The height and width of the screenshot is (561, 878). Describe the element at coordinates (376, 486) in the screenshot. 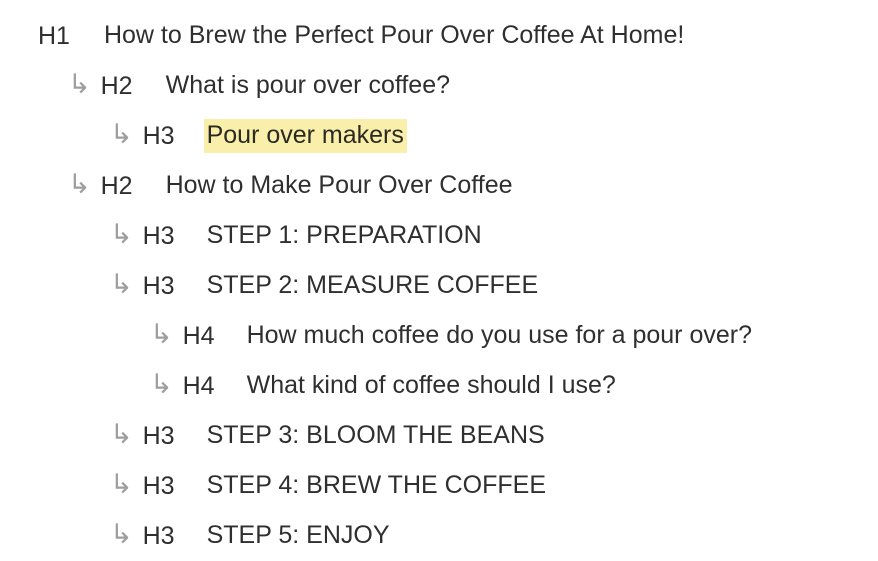

I see `heading-text: STEP 4: BREW THE COFFEE` at that location.